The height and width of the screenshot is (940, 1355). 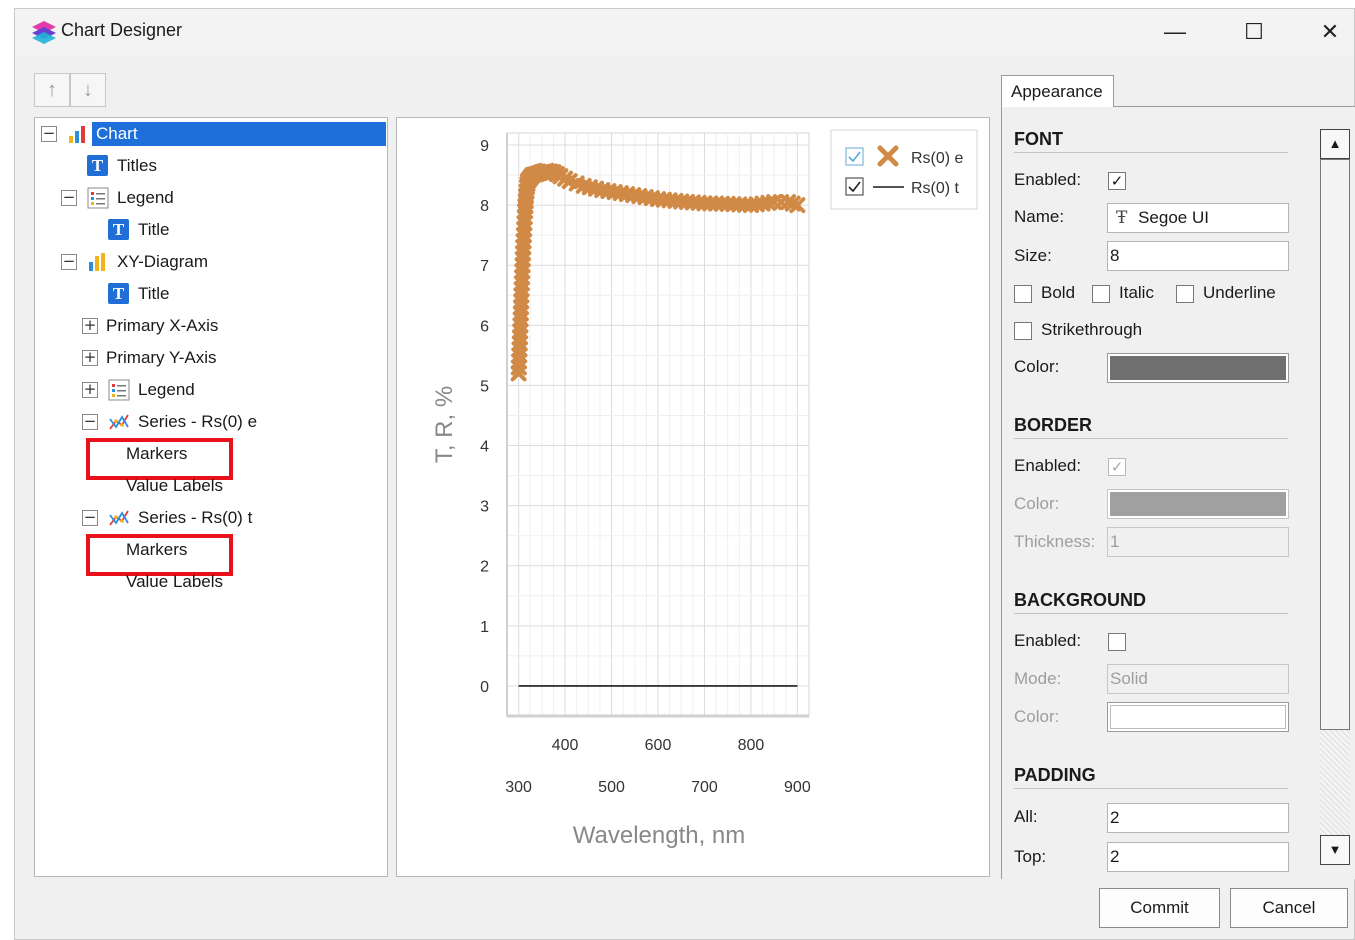 I want to click on scroll-down-button: ▼, so click(x=1335, y=850).